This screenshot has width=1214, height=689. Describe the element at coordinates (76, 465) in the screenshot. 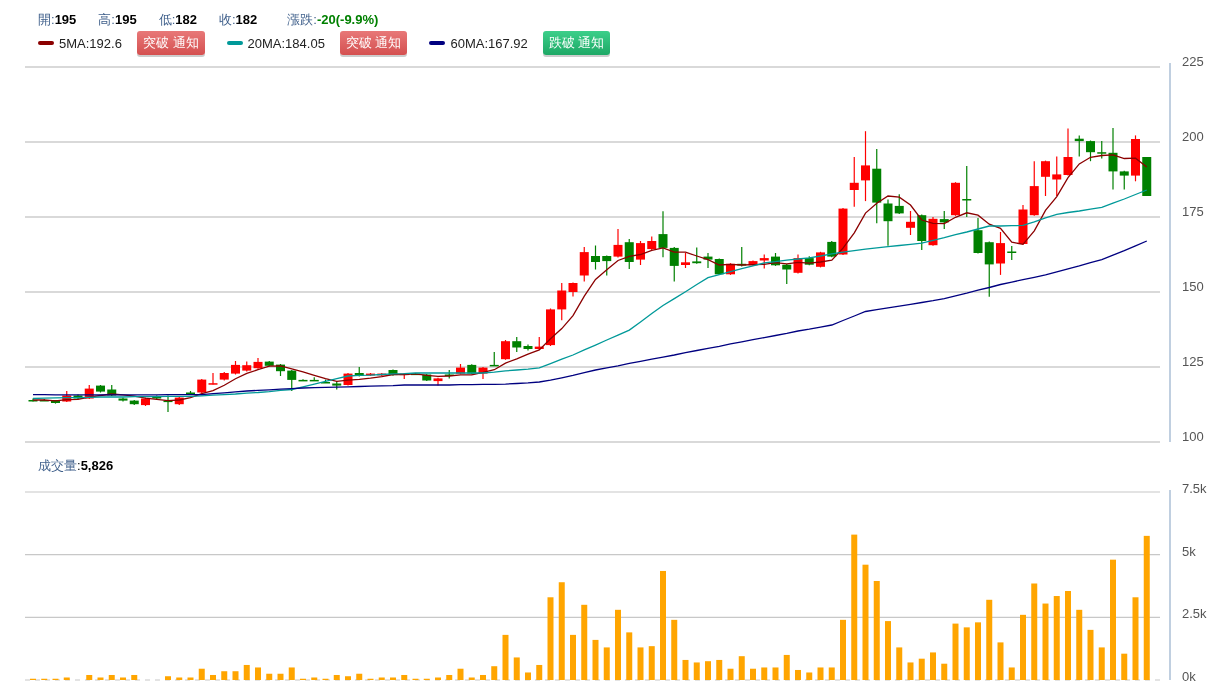

I see `volume-value: 成交量:5,826` at that location.